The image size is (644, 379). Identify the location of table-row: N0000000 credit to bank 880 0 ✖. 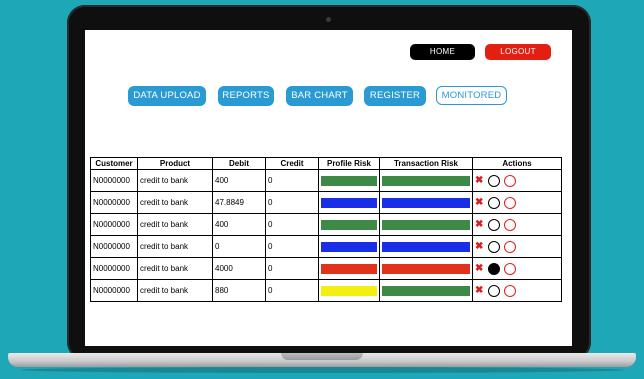
(326, 290).